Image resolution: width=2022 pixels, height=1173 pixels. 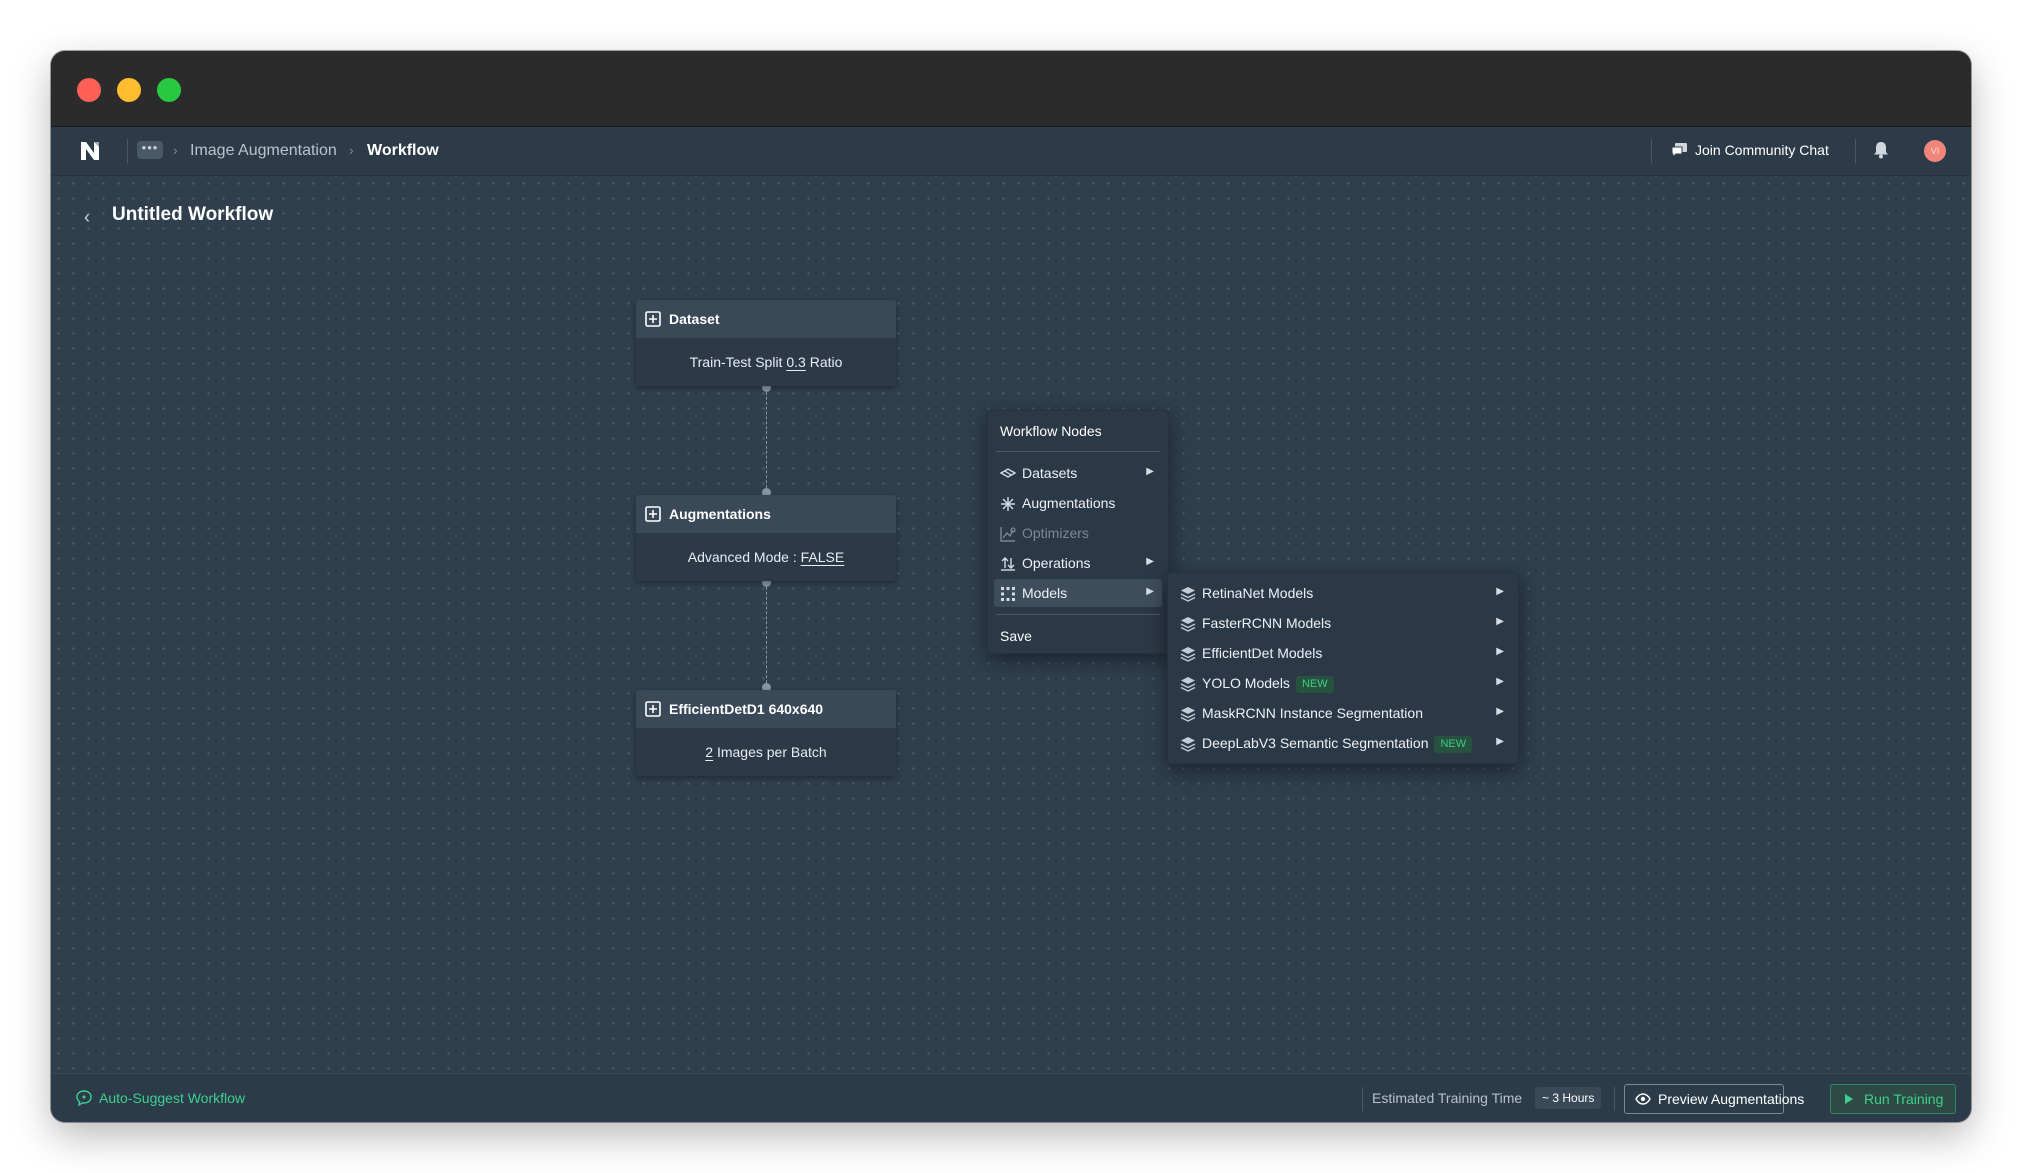 I want to click on node-body: Advanced Mode : FALSE, so click(x=766, y=557).